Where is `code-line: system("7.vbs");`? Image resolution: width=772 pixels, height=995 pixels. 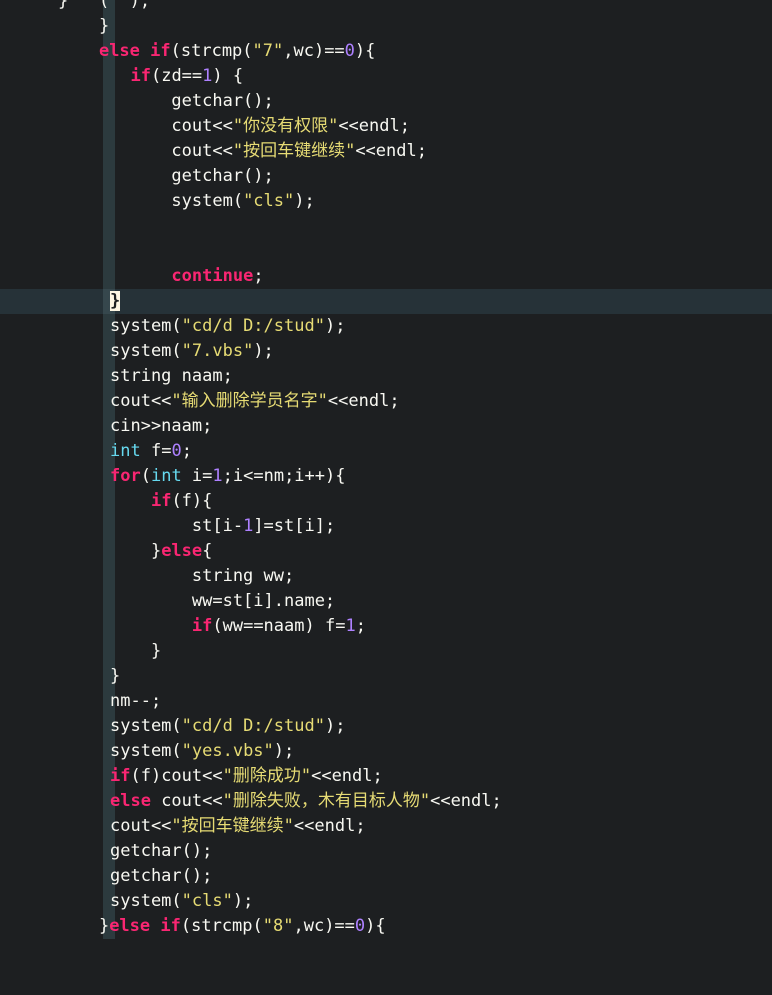 code-line: system("7.vbs"); is located at coordinates (386, 351).